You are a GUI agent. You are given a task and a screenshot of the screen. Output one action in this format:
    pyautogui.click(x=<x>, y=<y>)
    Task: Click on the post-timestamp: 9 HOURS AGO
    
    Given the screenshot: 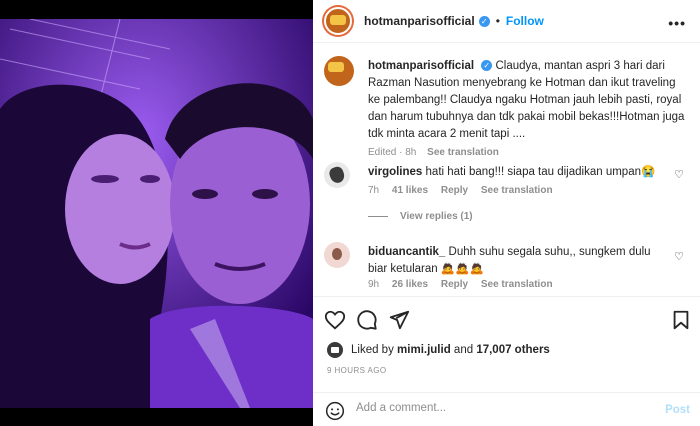 What is the action you would take?
    pyautogui.click(x=357, y=370)
    